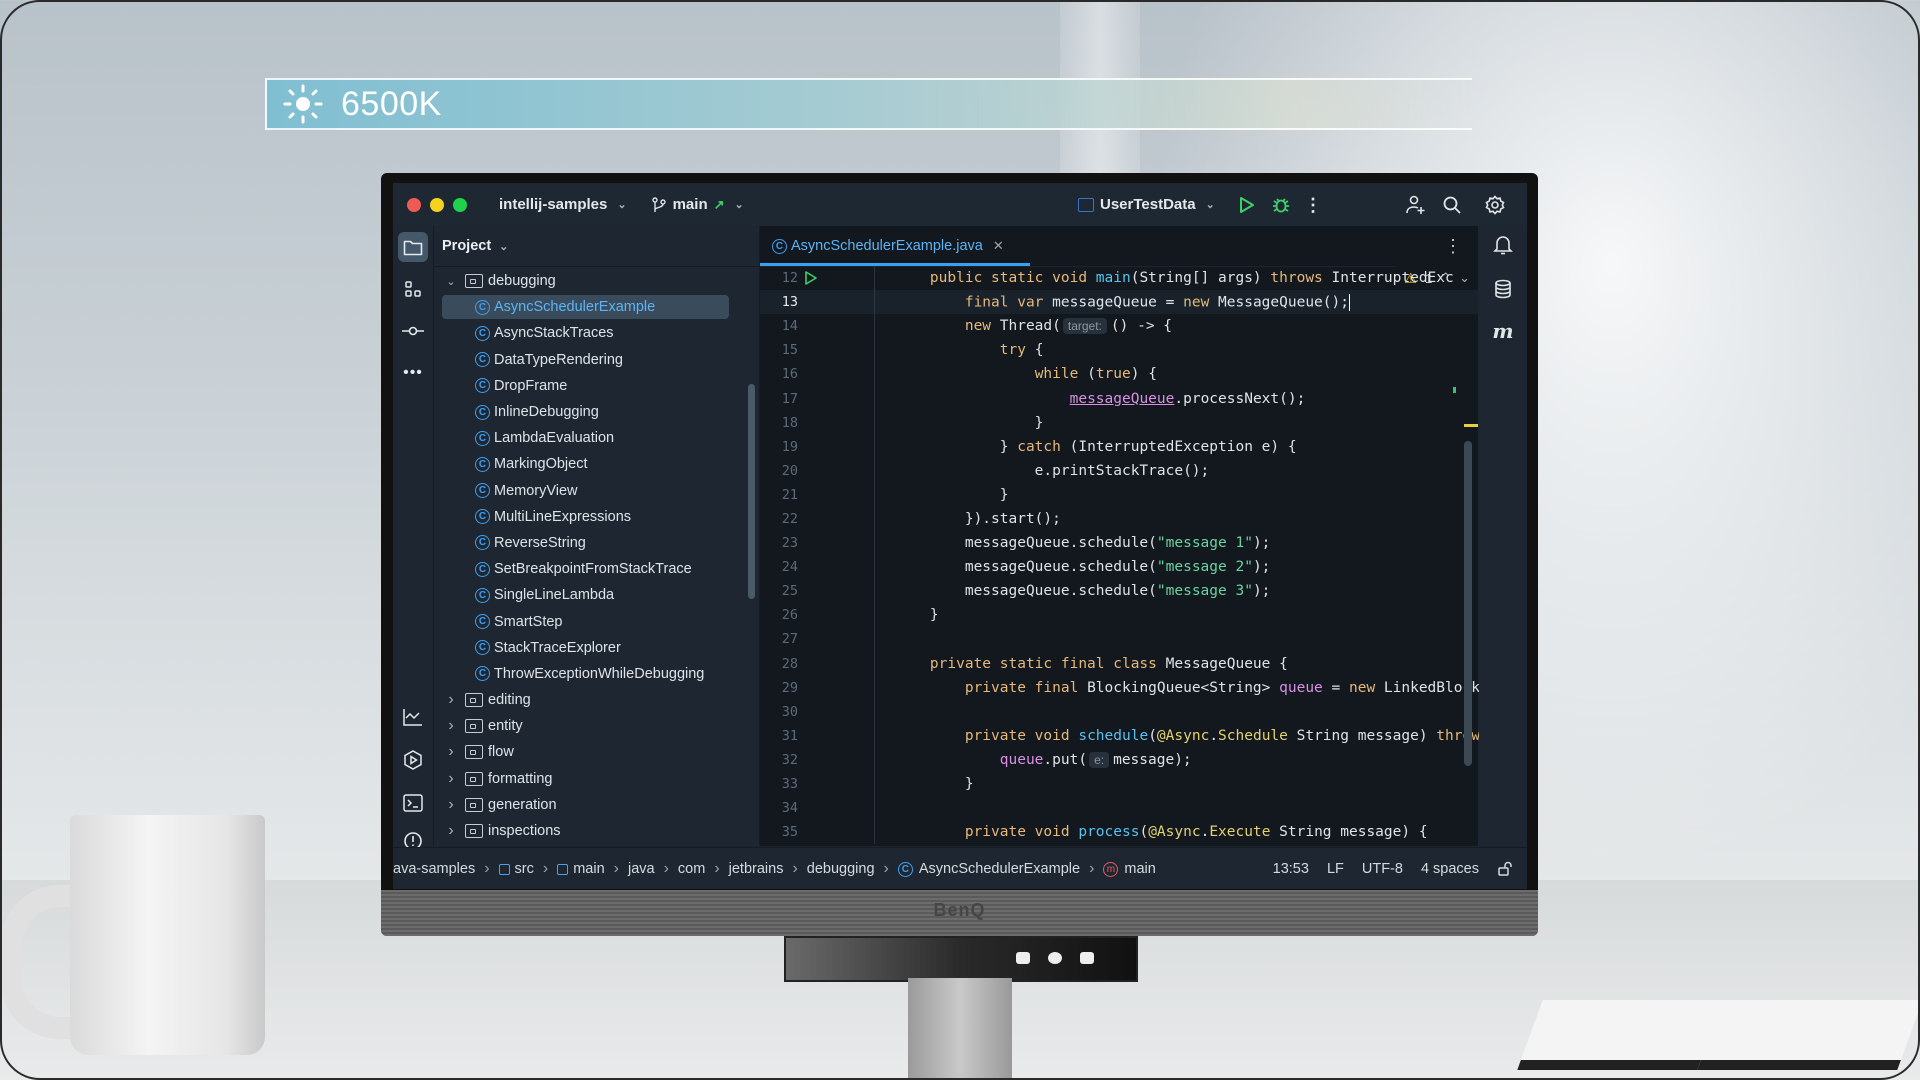 The width and height of the screenshot is (1920, 1080). I want to click on code-line: 15 try {, so click(1119, 350).